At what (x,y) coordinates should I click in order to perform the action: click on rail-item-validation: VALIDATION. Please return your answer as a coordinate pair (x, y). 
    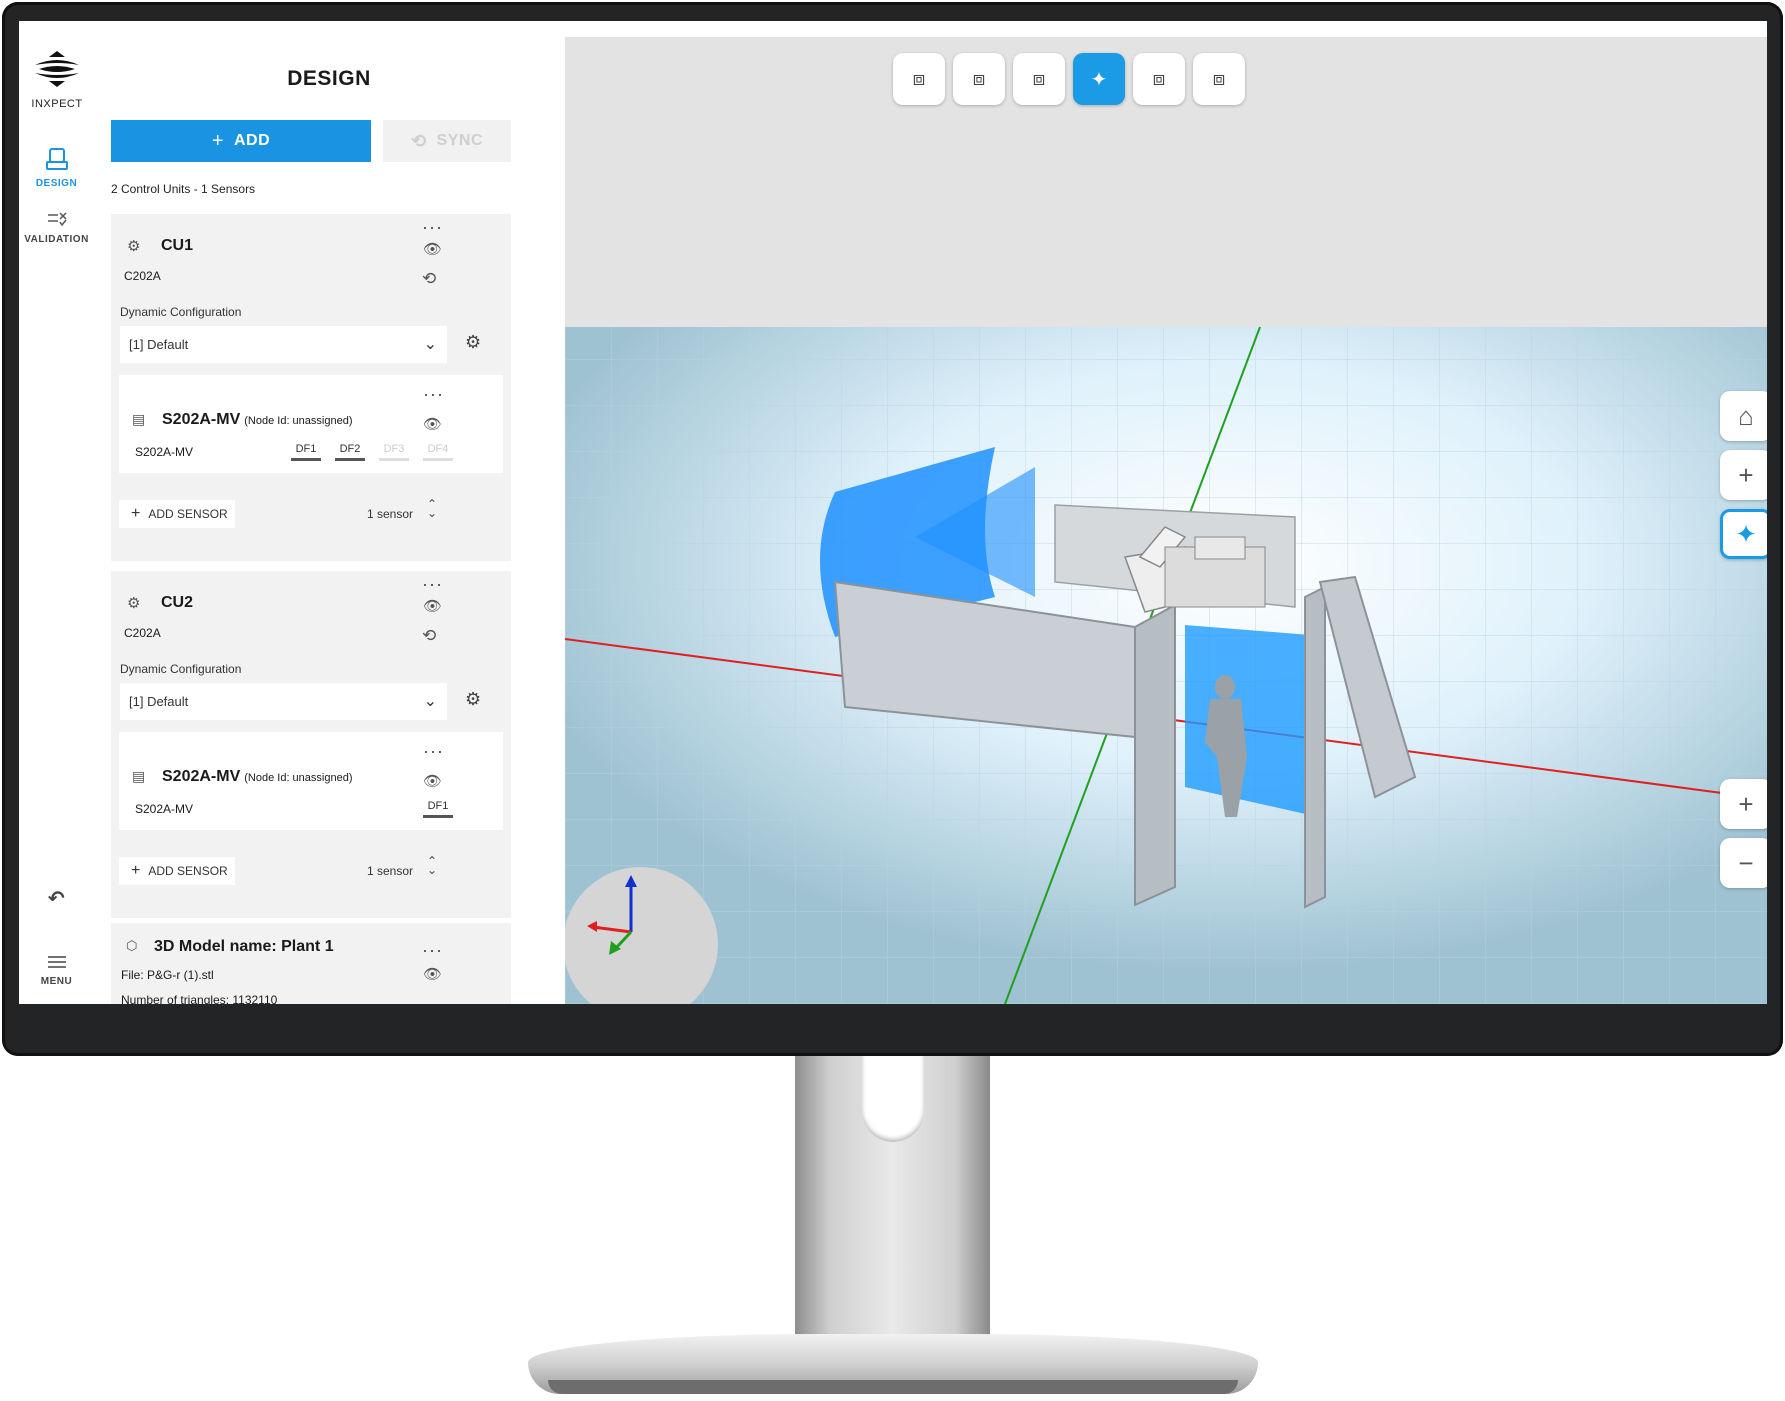
    Looking at the image, I should click on (56, 228).